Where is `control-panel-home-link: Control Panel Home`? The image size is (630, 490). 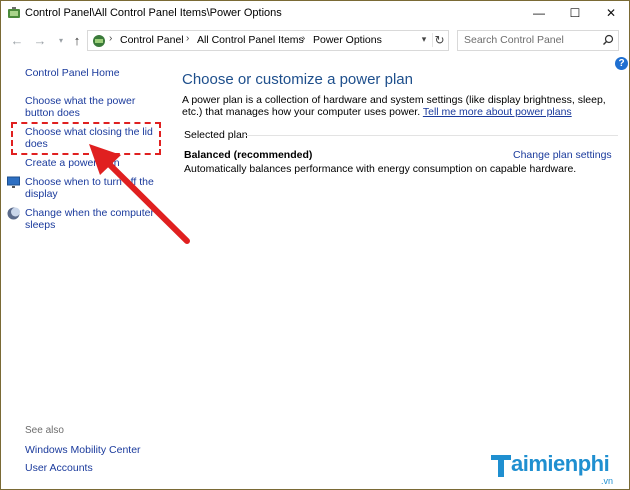 control-panel-home-link: Control Panel Home is located at coordinates (72, 73).